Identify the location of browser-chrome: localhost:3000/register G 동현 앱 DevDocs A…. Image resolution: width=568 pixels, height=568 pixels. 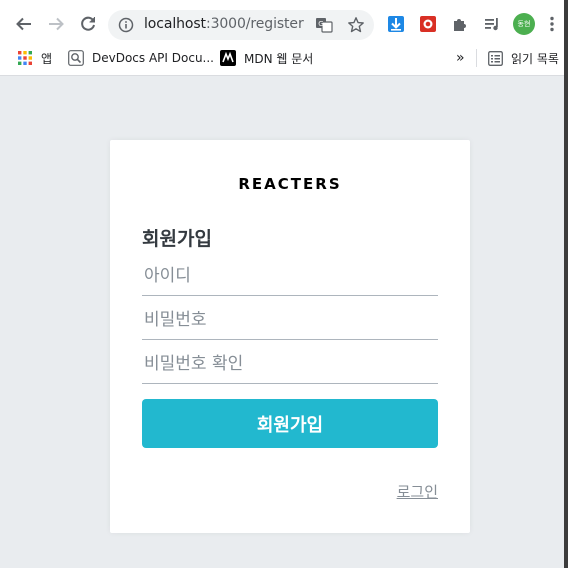
(282, 38).